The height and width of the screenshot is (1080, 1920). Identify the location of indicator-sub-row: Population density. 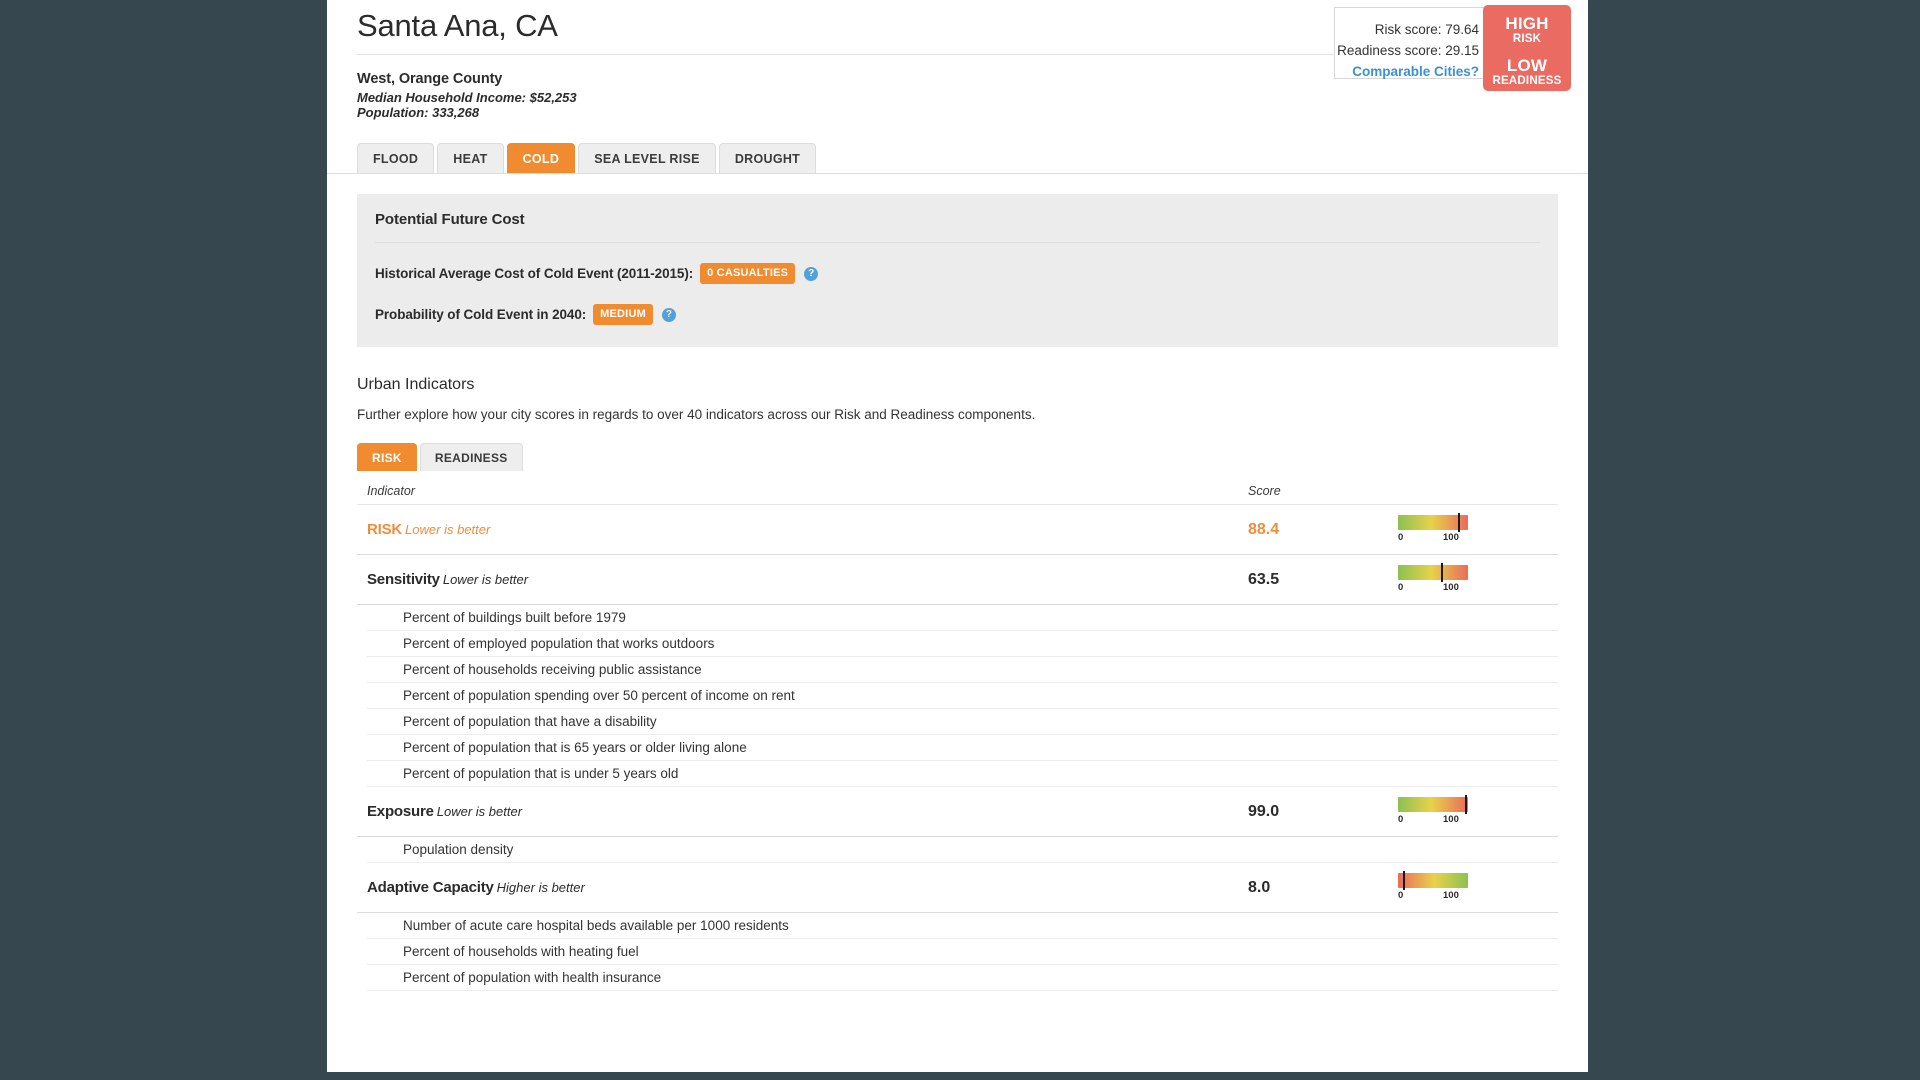
(962, 850).